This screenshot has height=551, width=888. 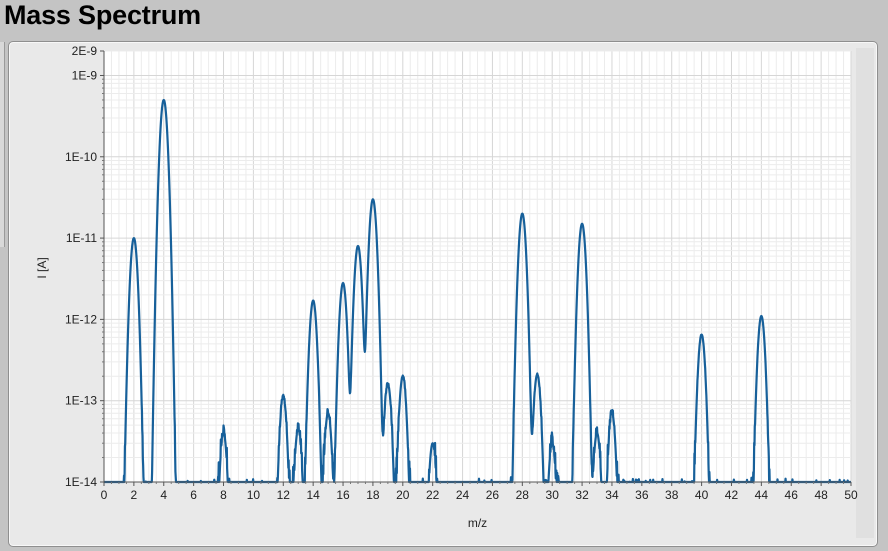 What do you see at coordinates (477, 523) in the screenshot?
I see `x-axis-label: m/z` at bounding box center [477, 523].